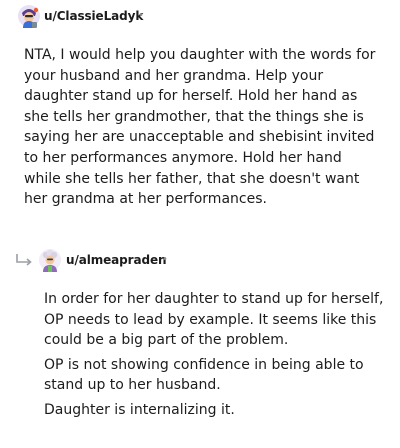 This screenshot has width=400, height=448. I want to click on username-link: u/almeapraden, so click(116, 260).